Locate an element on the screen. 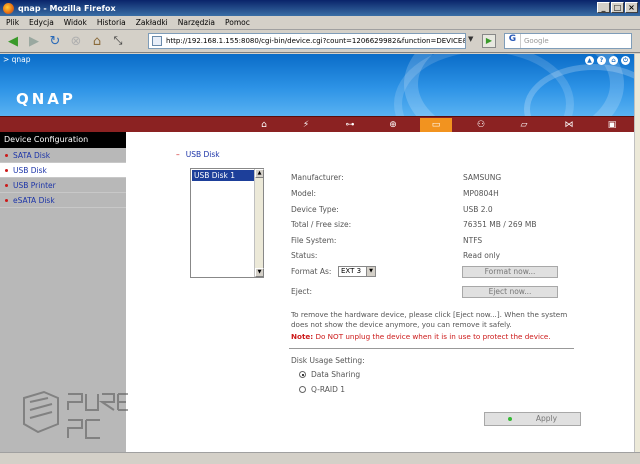 The image size is (640, 464). scroll-up-icon: ▲ is located at coordinates (259, 173).